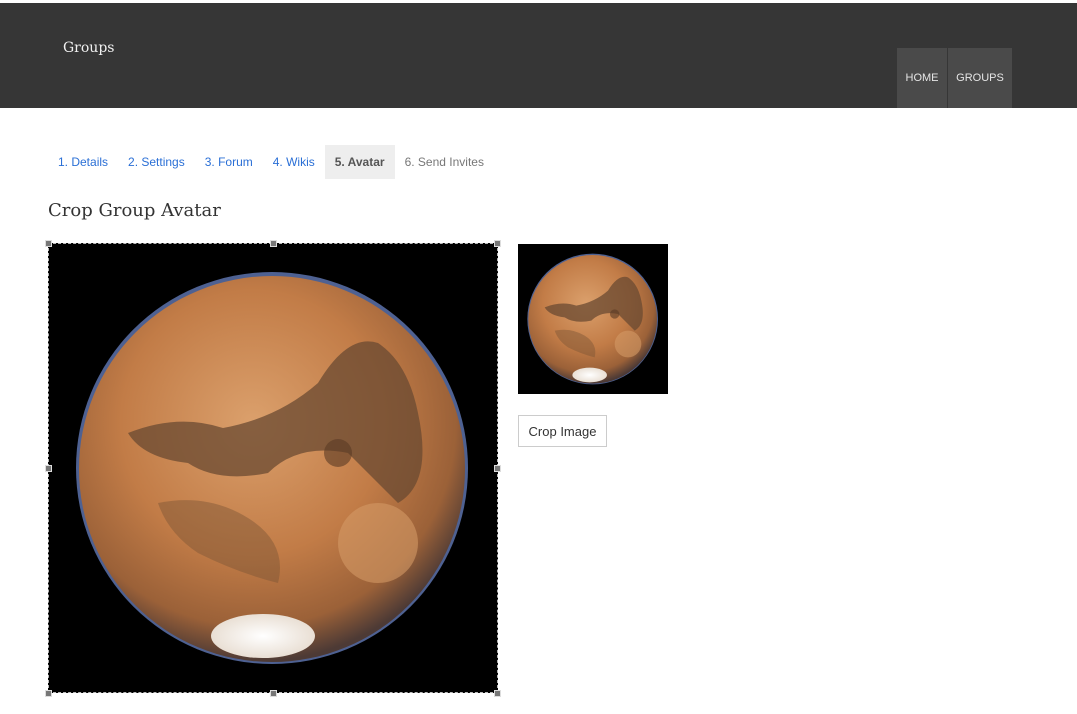  Describe the element at coordinates (497, 693) in the screenshot. I see `crop-handle-bottom-right` at that location.